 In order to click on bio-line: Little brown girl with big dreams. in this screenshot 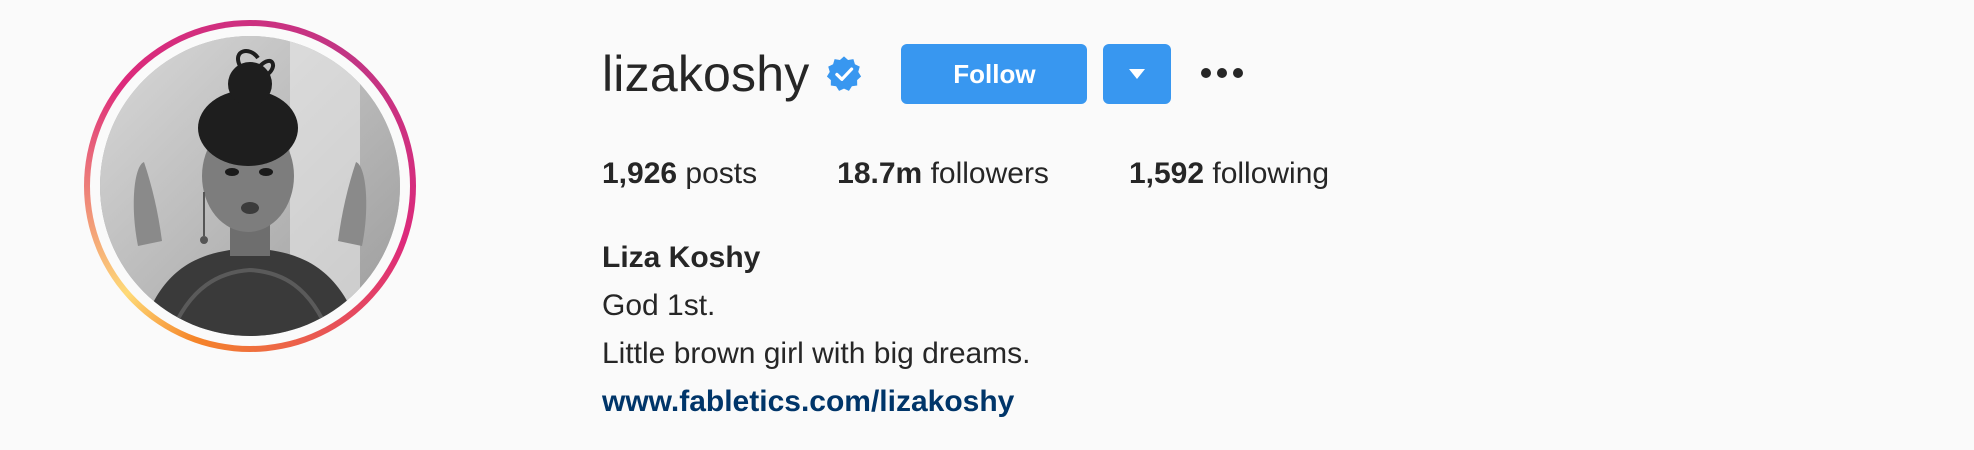, I will do `click(816, 353)`.